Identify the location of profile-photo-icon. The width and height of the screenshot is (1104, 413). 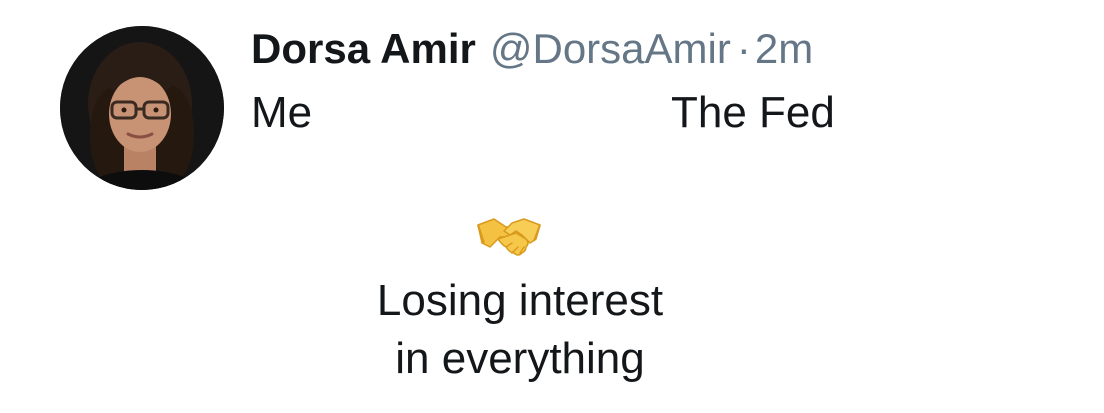
(142, 108).